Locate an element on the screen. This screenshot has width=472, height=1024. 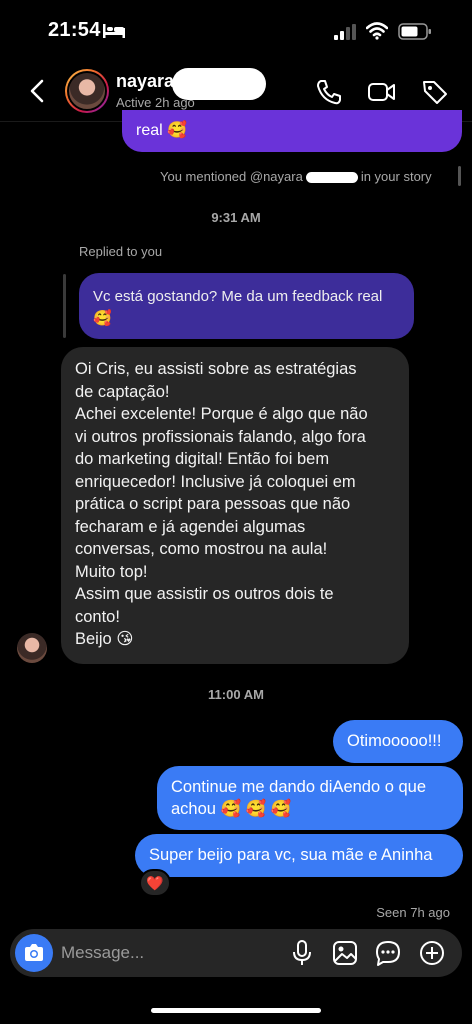
story-reply-bubble: real 🥰 is located at coordinates (292, 131).